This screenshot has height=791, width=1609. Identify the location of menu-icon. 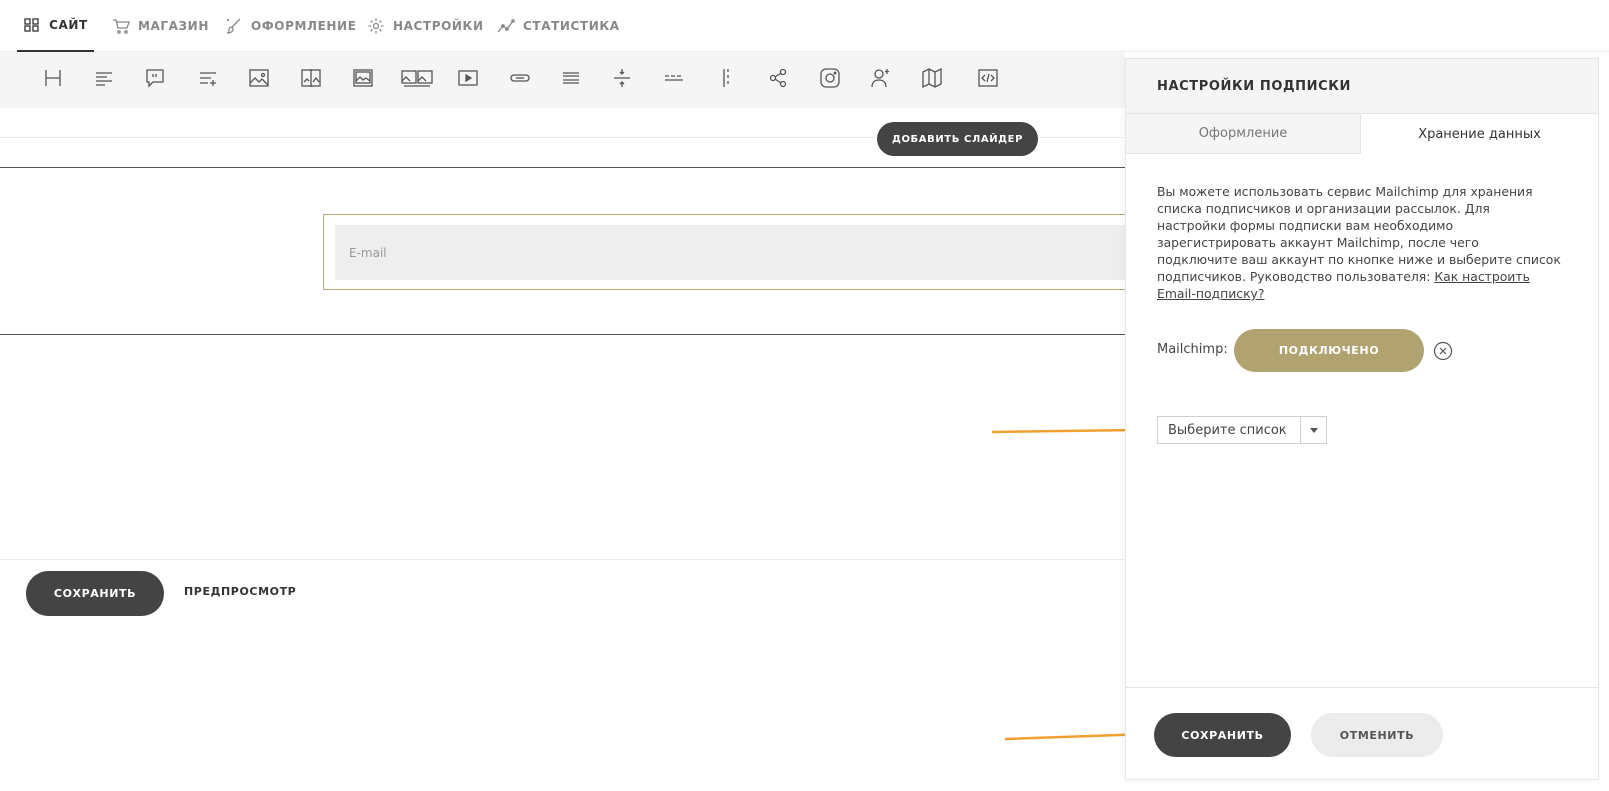
(571, 78).